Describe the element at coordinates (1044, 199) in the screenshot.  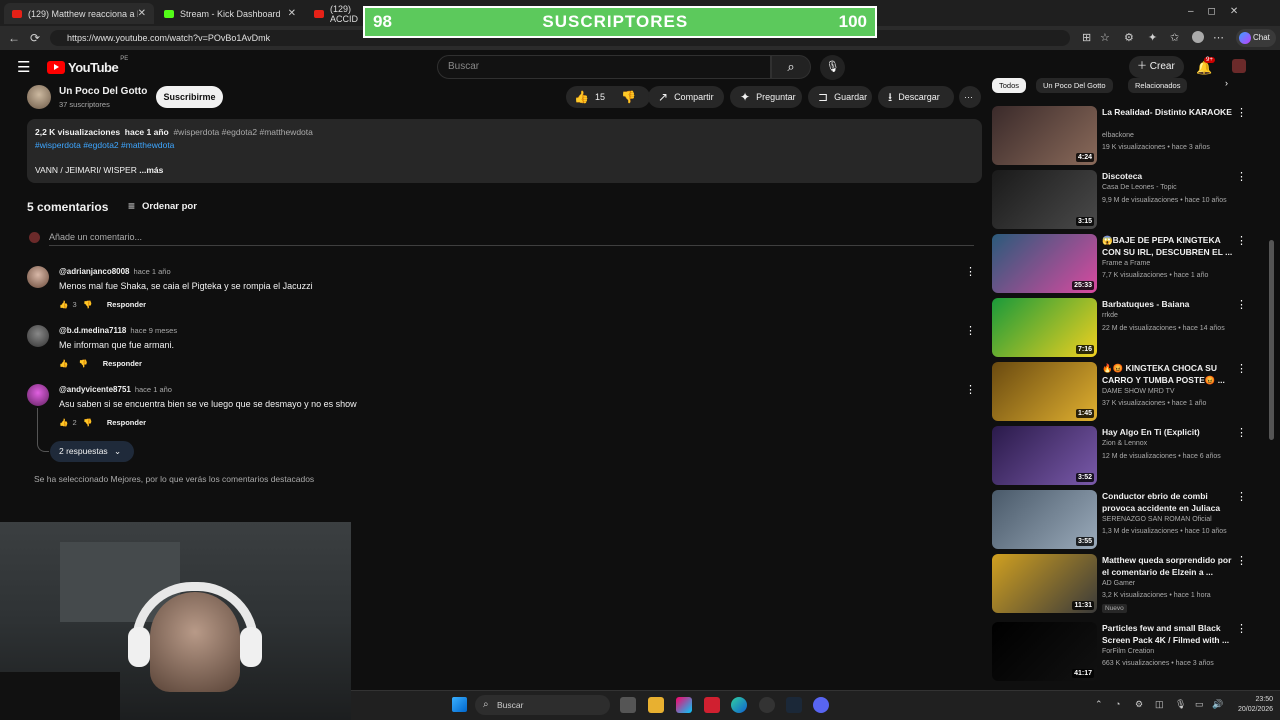
I see `video-thumbnail: 3:15` at that location.